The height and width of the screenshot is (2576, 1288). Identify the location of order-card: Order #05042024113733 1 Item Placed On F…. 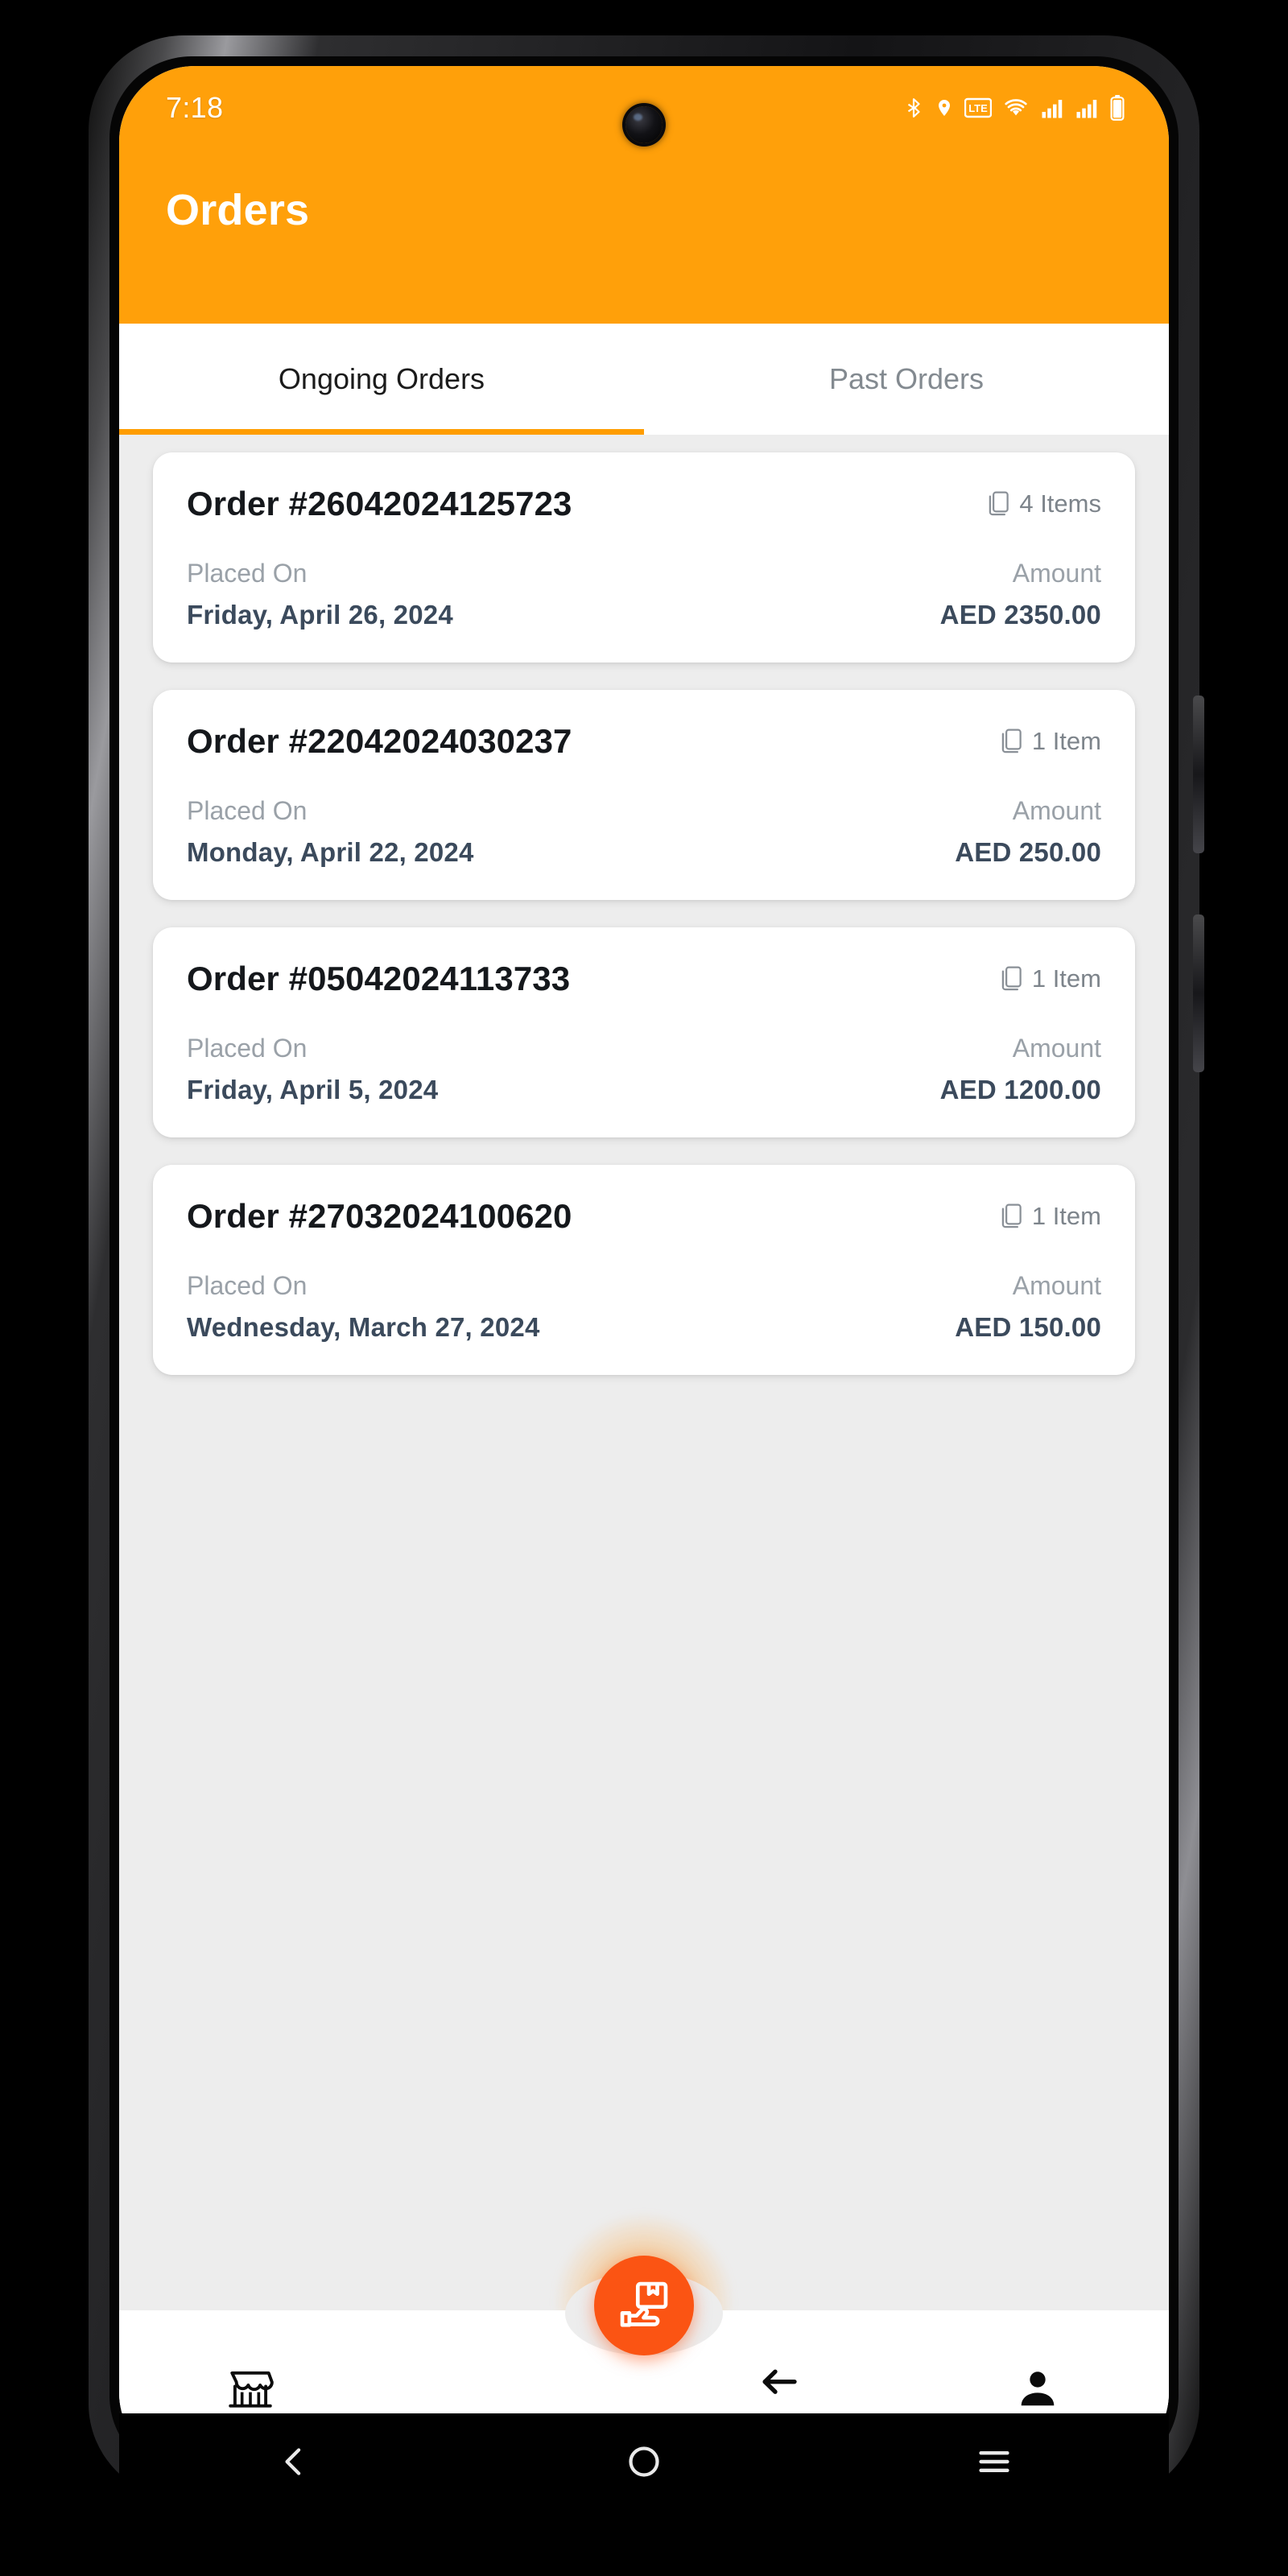
(644, 1032).